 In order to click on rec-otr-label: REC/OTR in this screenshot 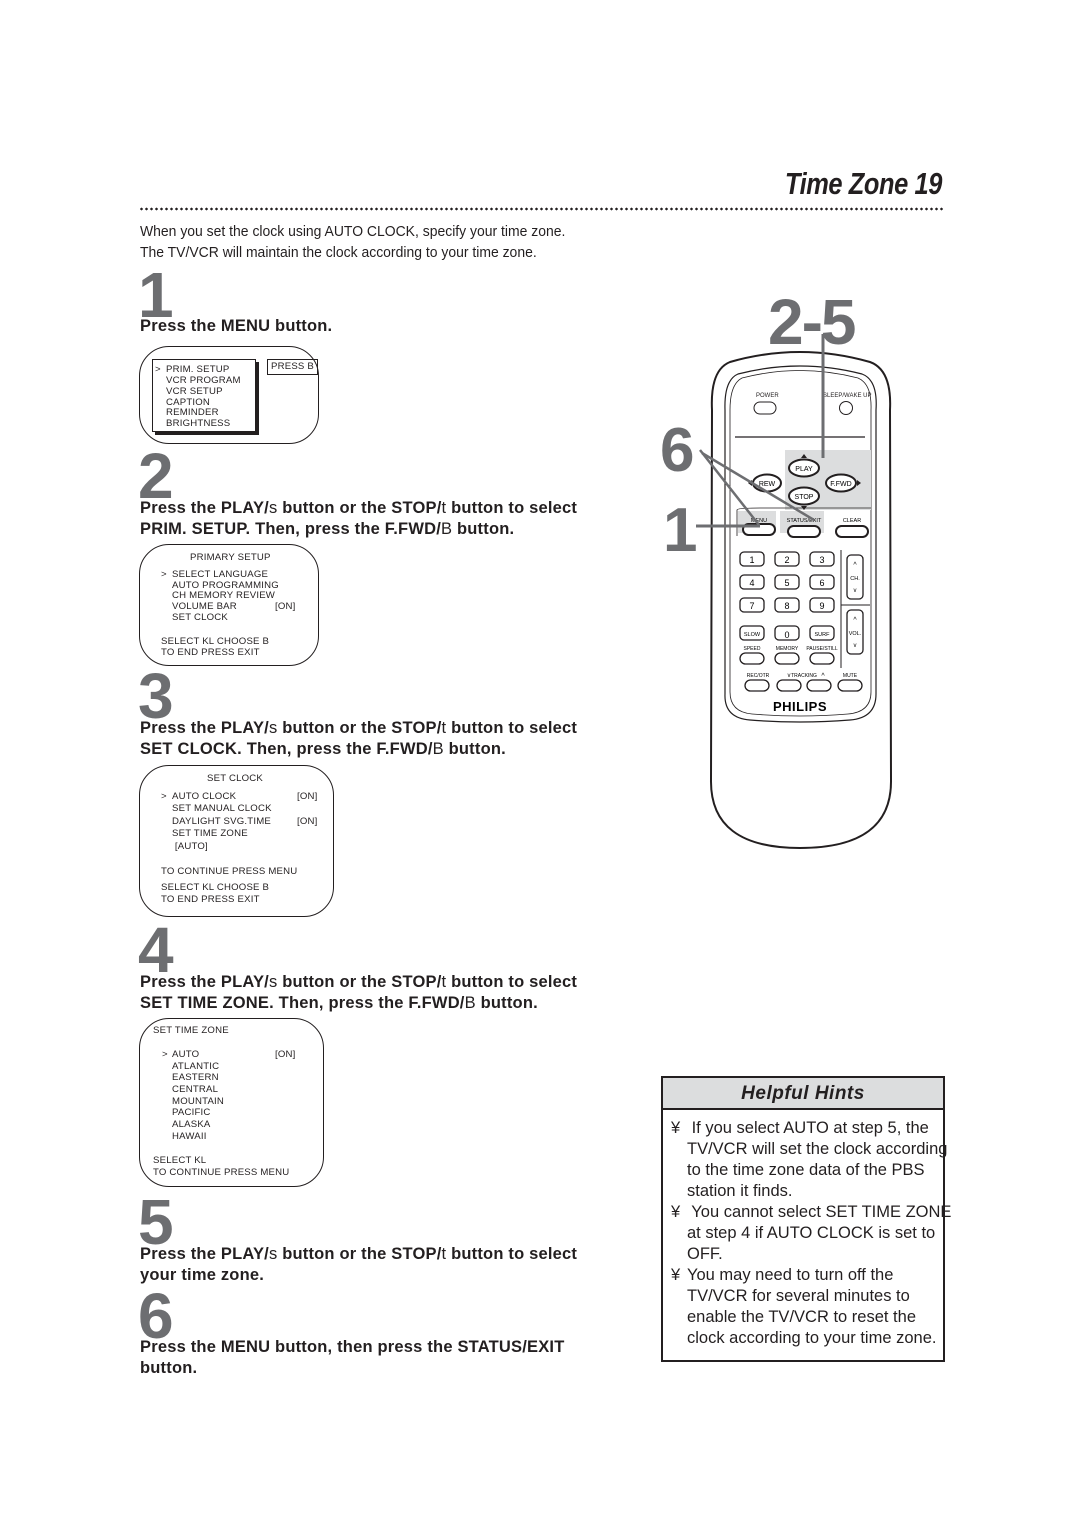, I will do `click(758, 676)`.